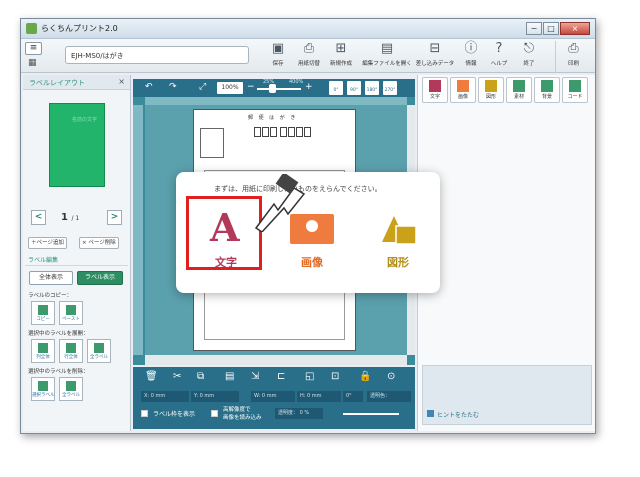 The height and width of the screenshot is (477, 640). Describe the element at coordinates (391, 376) in the screenshot. I see `layer-icon: ⊙` at that location.